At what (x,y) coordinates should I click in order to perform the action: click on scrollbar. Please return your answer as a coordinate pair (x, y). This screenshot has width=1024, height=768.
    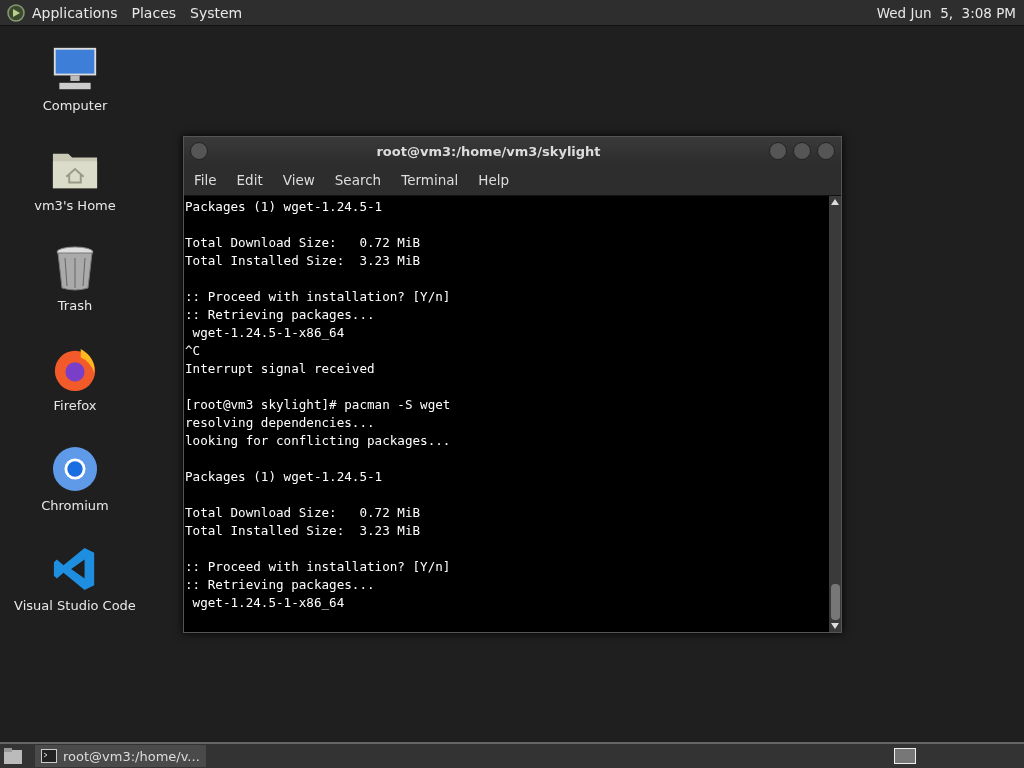
    Looking at the image, I should click on (835, 414).